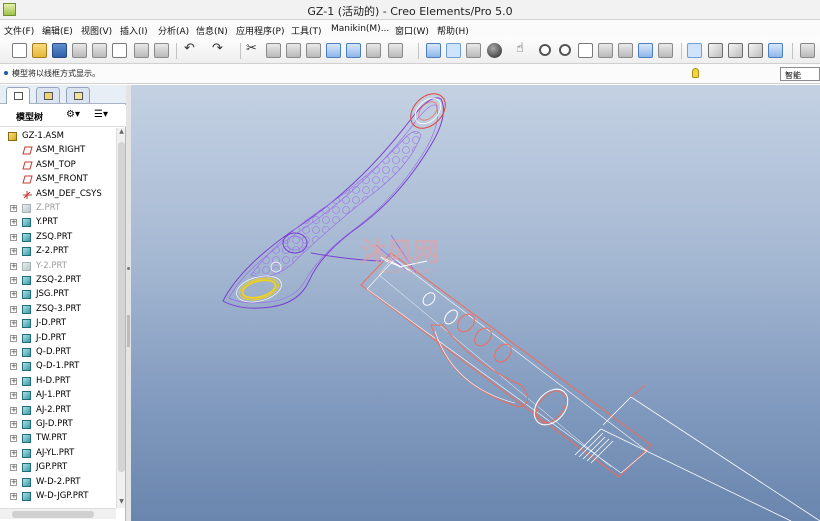 The image size is (820, 521). What do you see at coordinates (57, 395) in the screenshot?
I see `tree-item: + AJ-1.PRT` at bounding box center [57, 395].